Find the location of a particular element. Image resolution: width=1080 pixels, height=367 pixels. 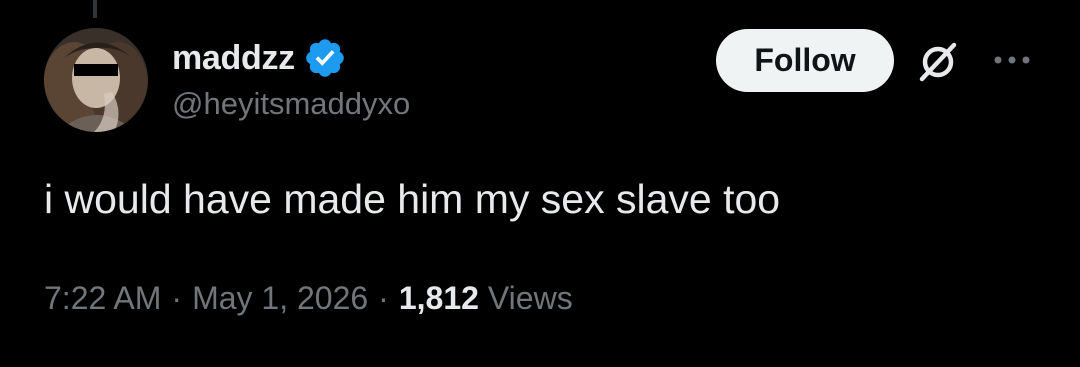

avatar is located at coordinates (96, 80).